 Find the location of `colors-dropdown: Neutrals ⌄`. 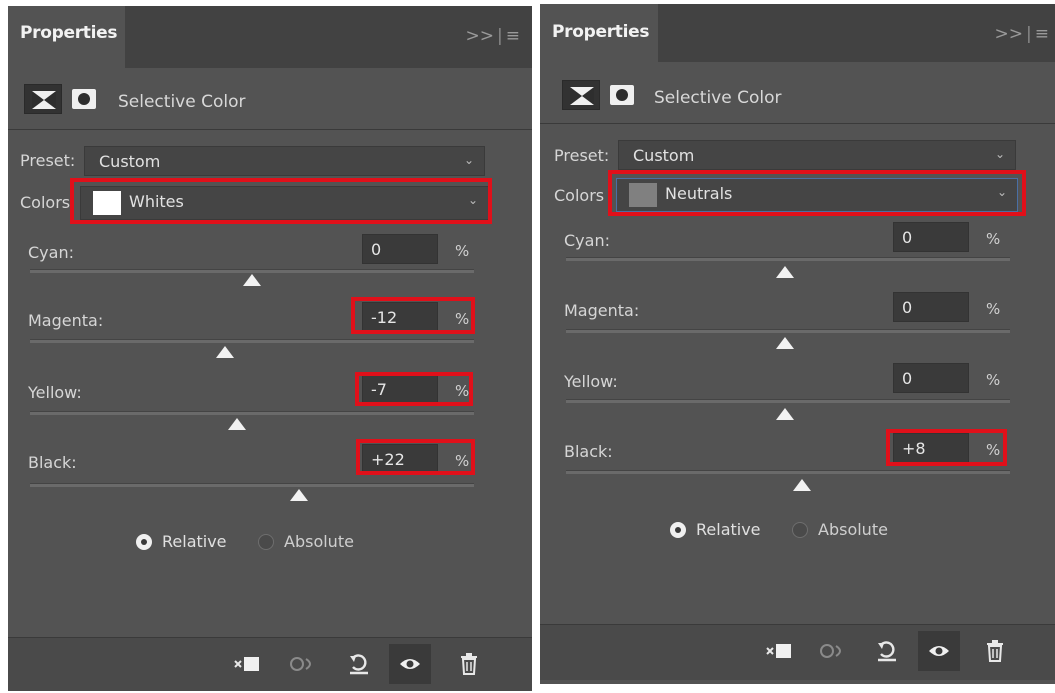

colors-dropdown: Neutrals ⌄ is located at coordinates (817, 195).